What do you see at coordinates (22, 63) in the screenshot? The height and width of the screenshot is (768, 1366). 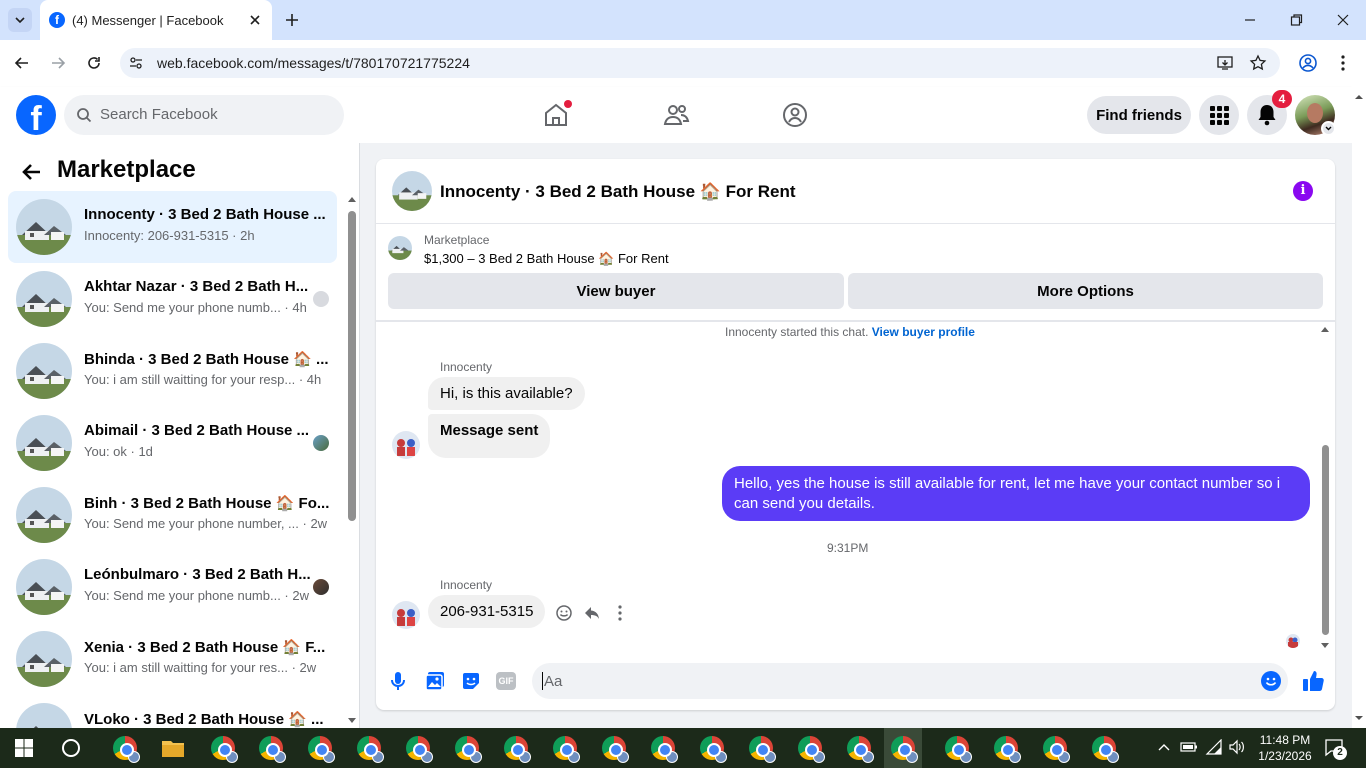 I see `back-icon` at bounding box center [22, 63].